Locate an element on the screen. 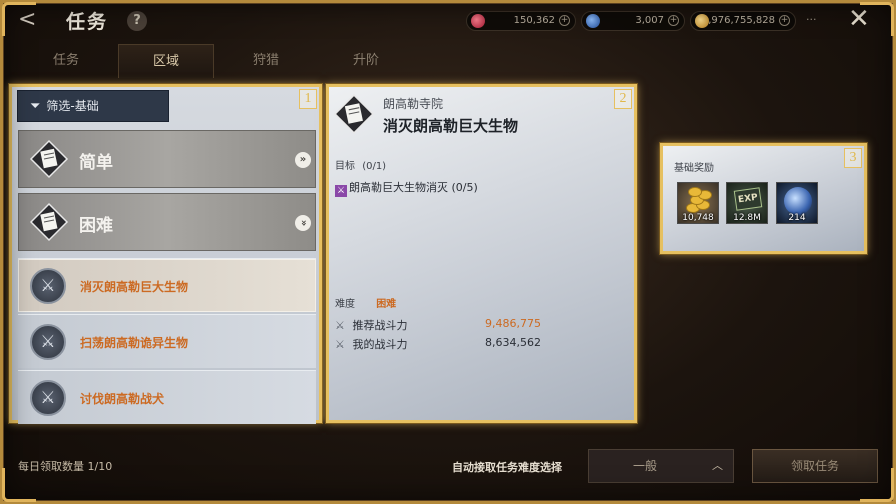 The height and width of the screenshot is (504, 896). quest-label: 扫荡朗高勒诡异生物 is located at coordinates (134, 343).